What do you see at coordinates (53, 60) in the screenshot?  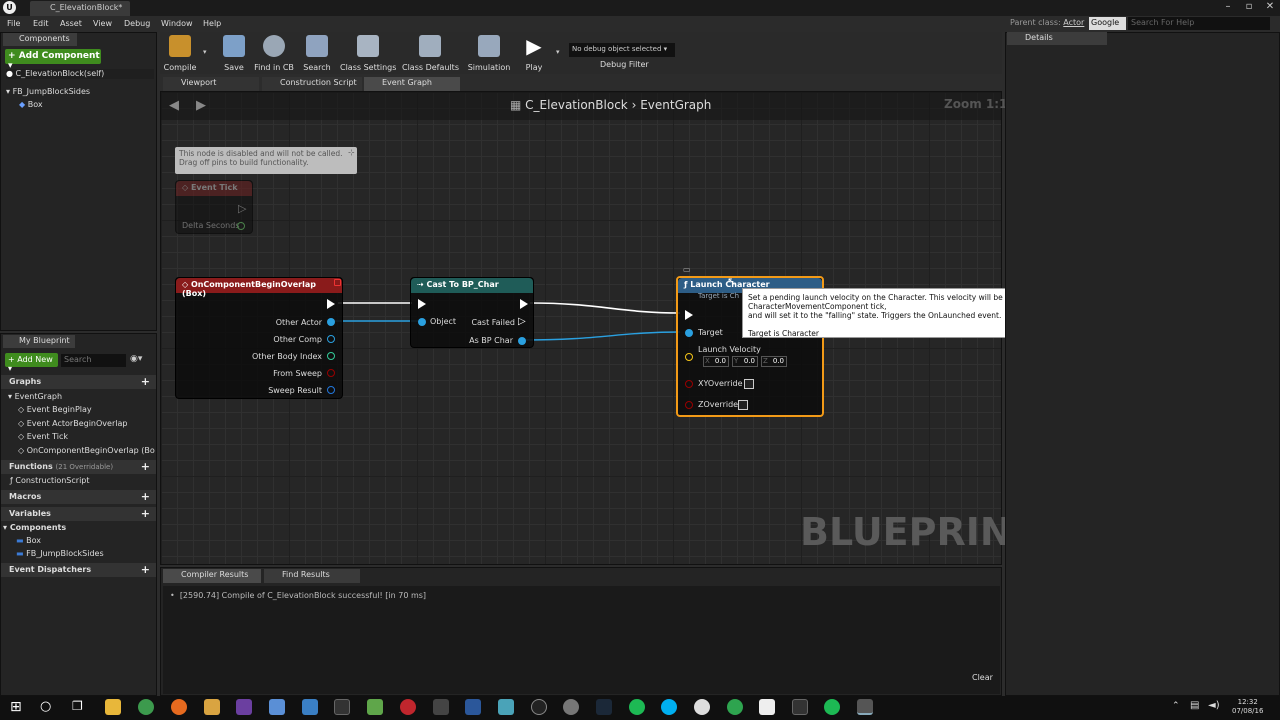 I see `add-component-button: + Add Component ▾` at bounding box center [53, 60].